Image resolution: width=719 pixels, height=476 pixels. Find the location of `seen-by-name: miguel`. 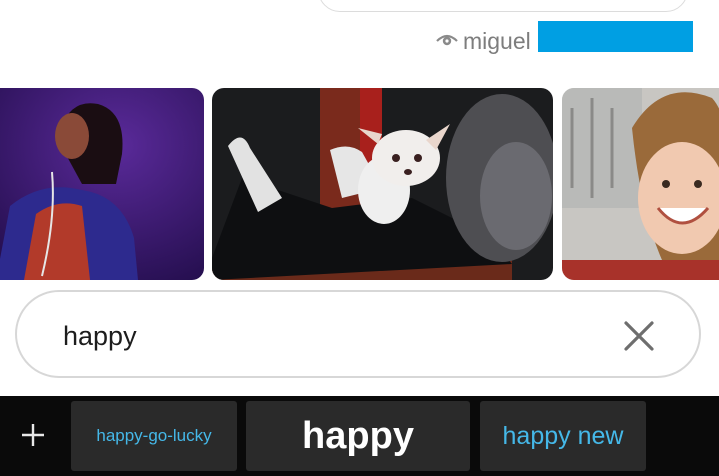

seen-by-name: miguel is located at coordinates (497, 41).